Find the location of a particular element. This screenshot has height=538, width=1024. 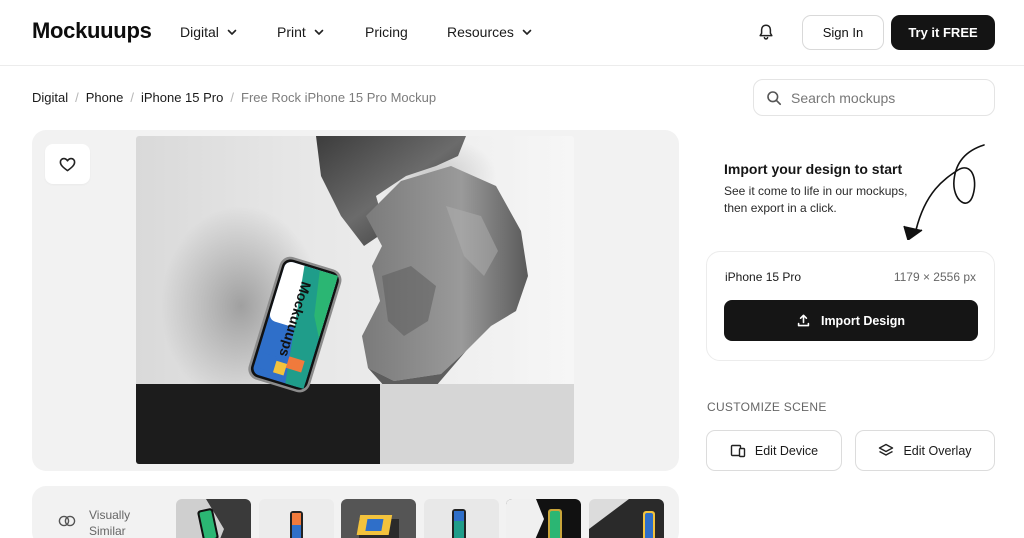

customize-scene-label: CUSTOMIZE SCENE is located at coordinates (767, 407).